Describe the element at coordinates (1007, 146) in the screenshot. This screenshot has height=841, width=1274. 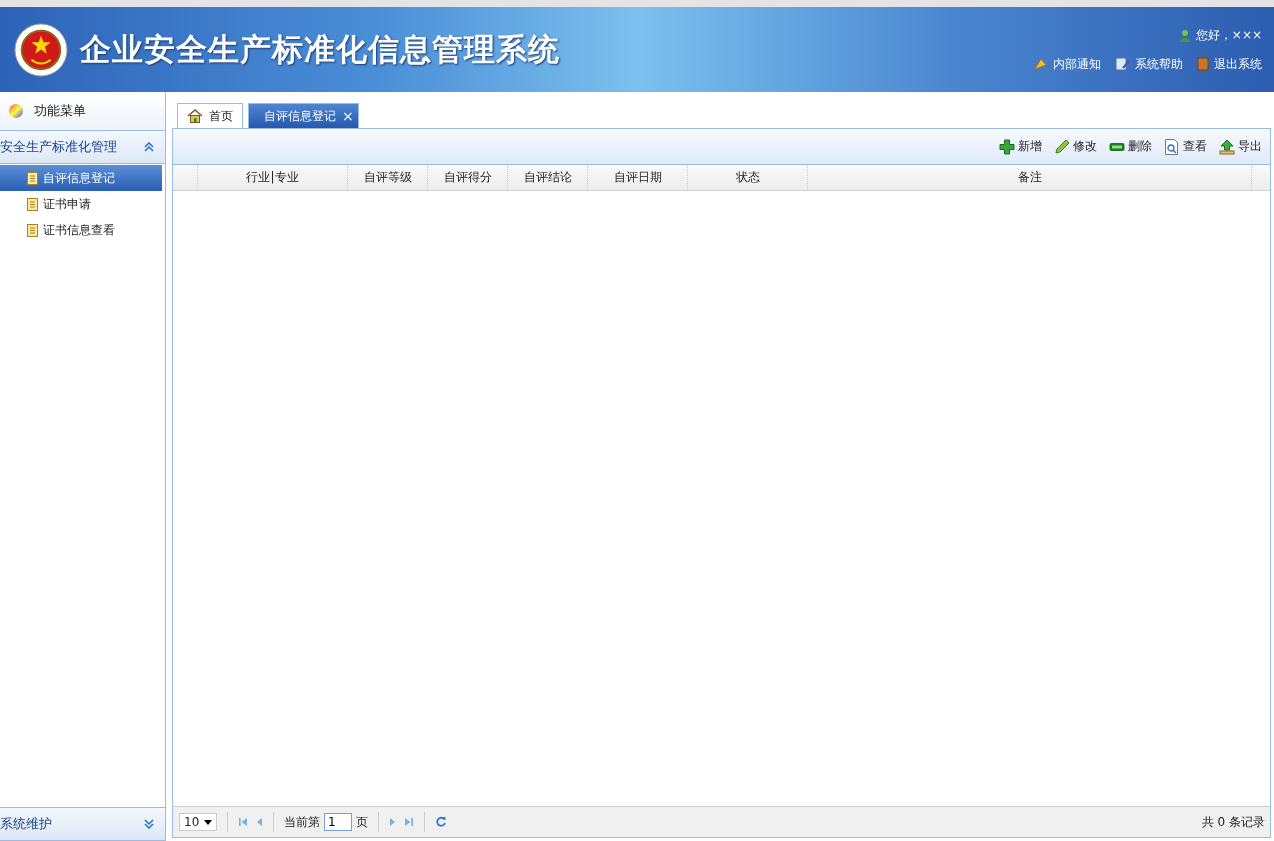
I see `plus-icon` at that location.